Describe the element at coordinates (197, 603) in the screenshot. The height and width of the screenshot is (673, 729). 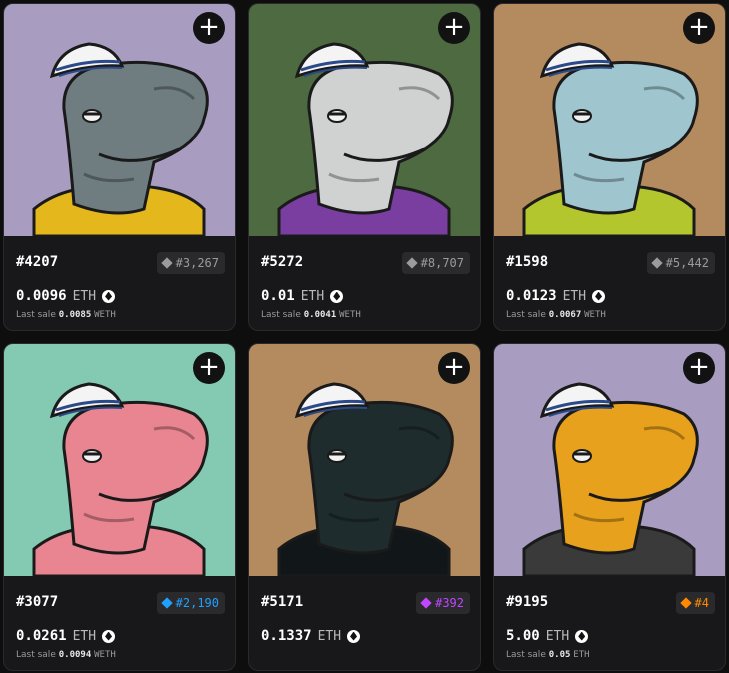
I see `rarity-rank: #2,190` at that location.